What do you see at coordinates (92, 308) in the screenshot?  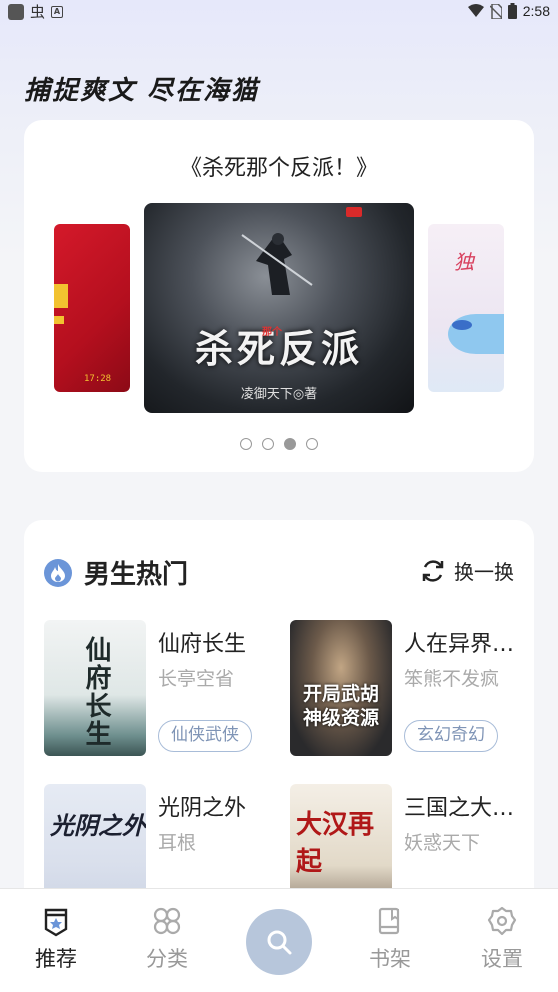 I see `banner-cover-prev: 17:28` at bounding box center [92, 308].